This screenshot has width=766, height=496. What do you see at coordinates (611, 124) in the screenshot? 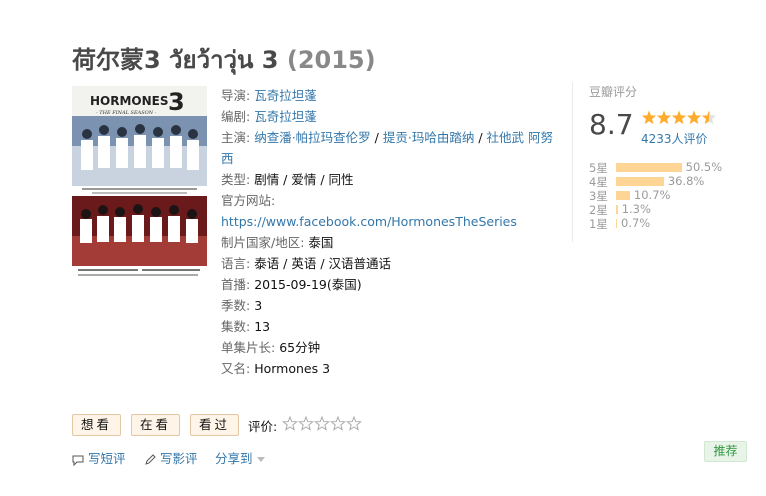
I see `rating-score: 8.7` at bounding box center [611, 124].